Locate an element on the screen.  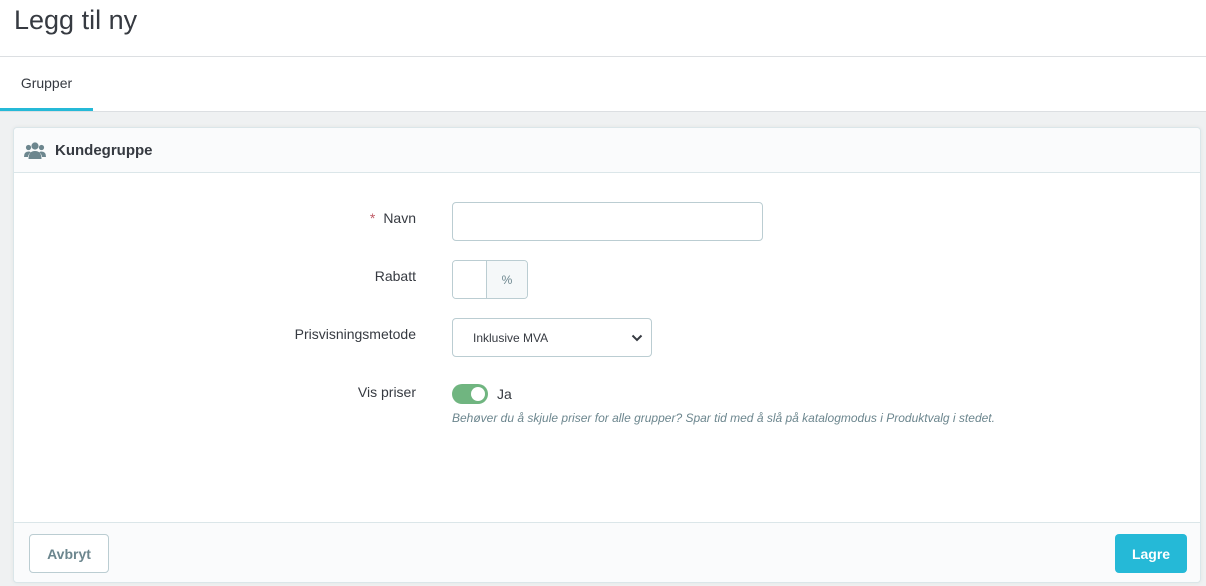
page-title: Legg til ny is located at coordinates (76, 20).